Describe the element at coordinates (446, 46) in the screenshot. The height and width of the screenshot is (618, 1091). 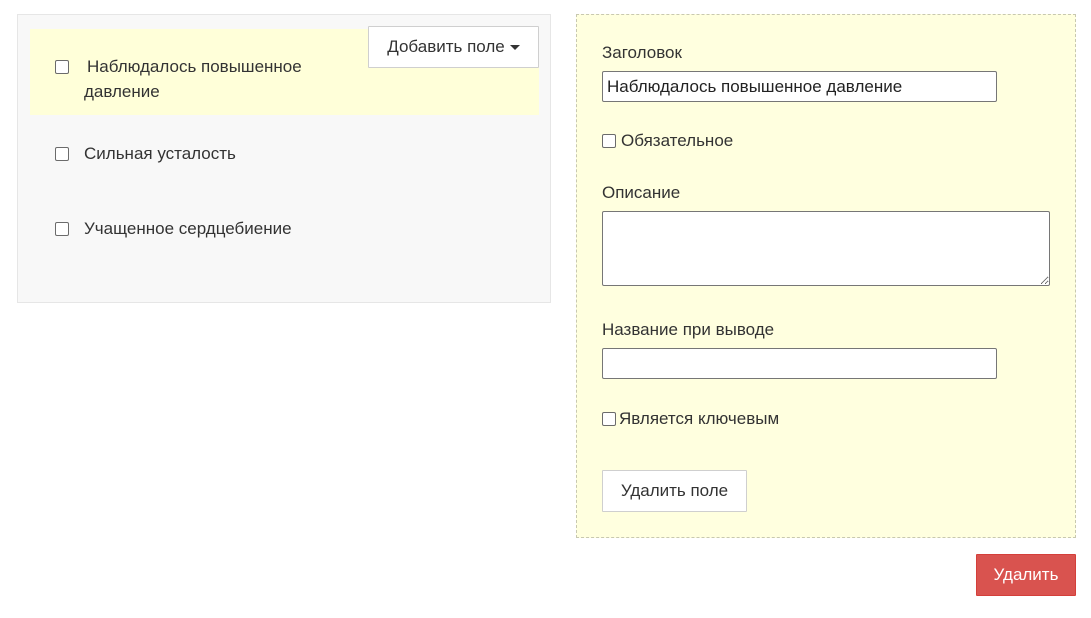
I see `add-field-label: Добавить поле` at that location.